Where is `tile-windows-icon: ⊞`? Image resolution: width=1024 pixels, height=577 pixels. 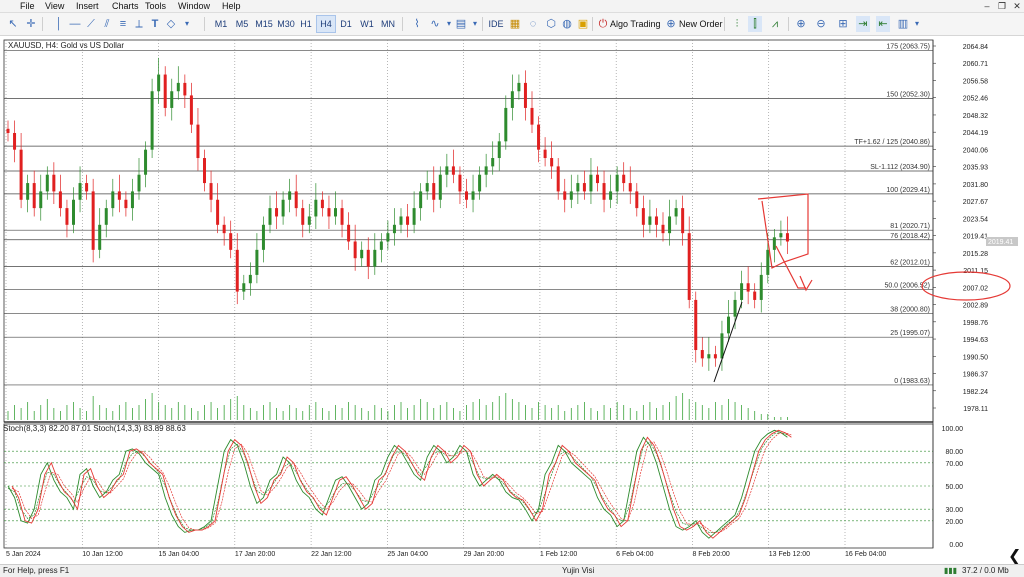
tile-windows-icon: ⊞ is located at coordinates (843, 24).